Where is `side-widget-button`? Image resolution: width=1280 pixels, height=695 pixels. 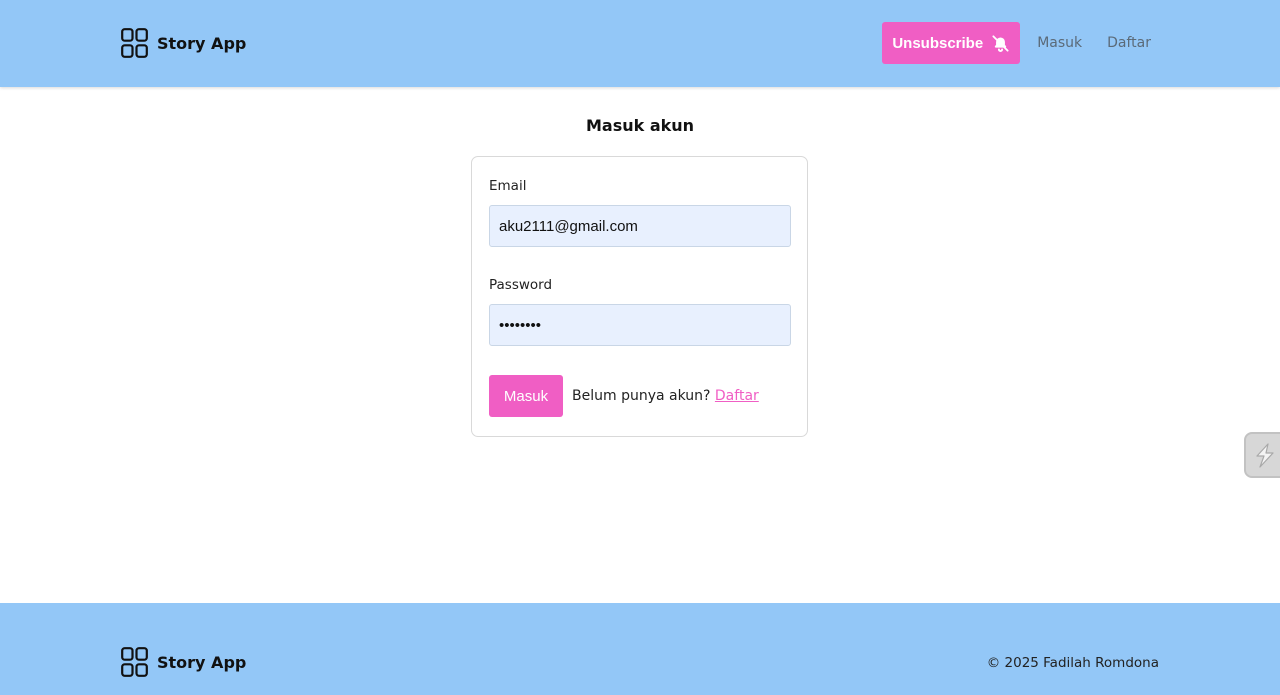
side-widget-button is located at coordinates (1262, 455).